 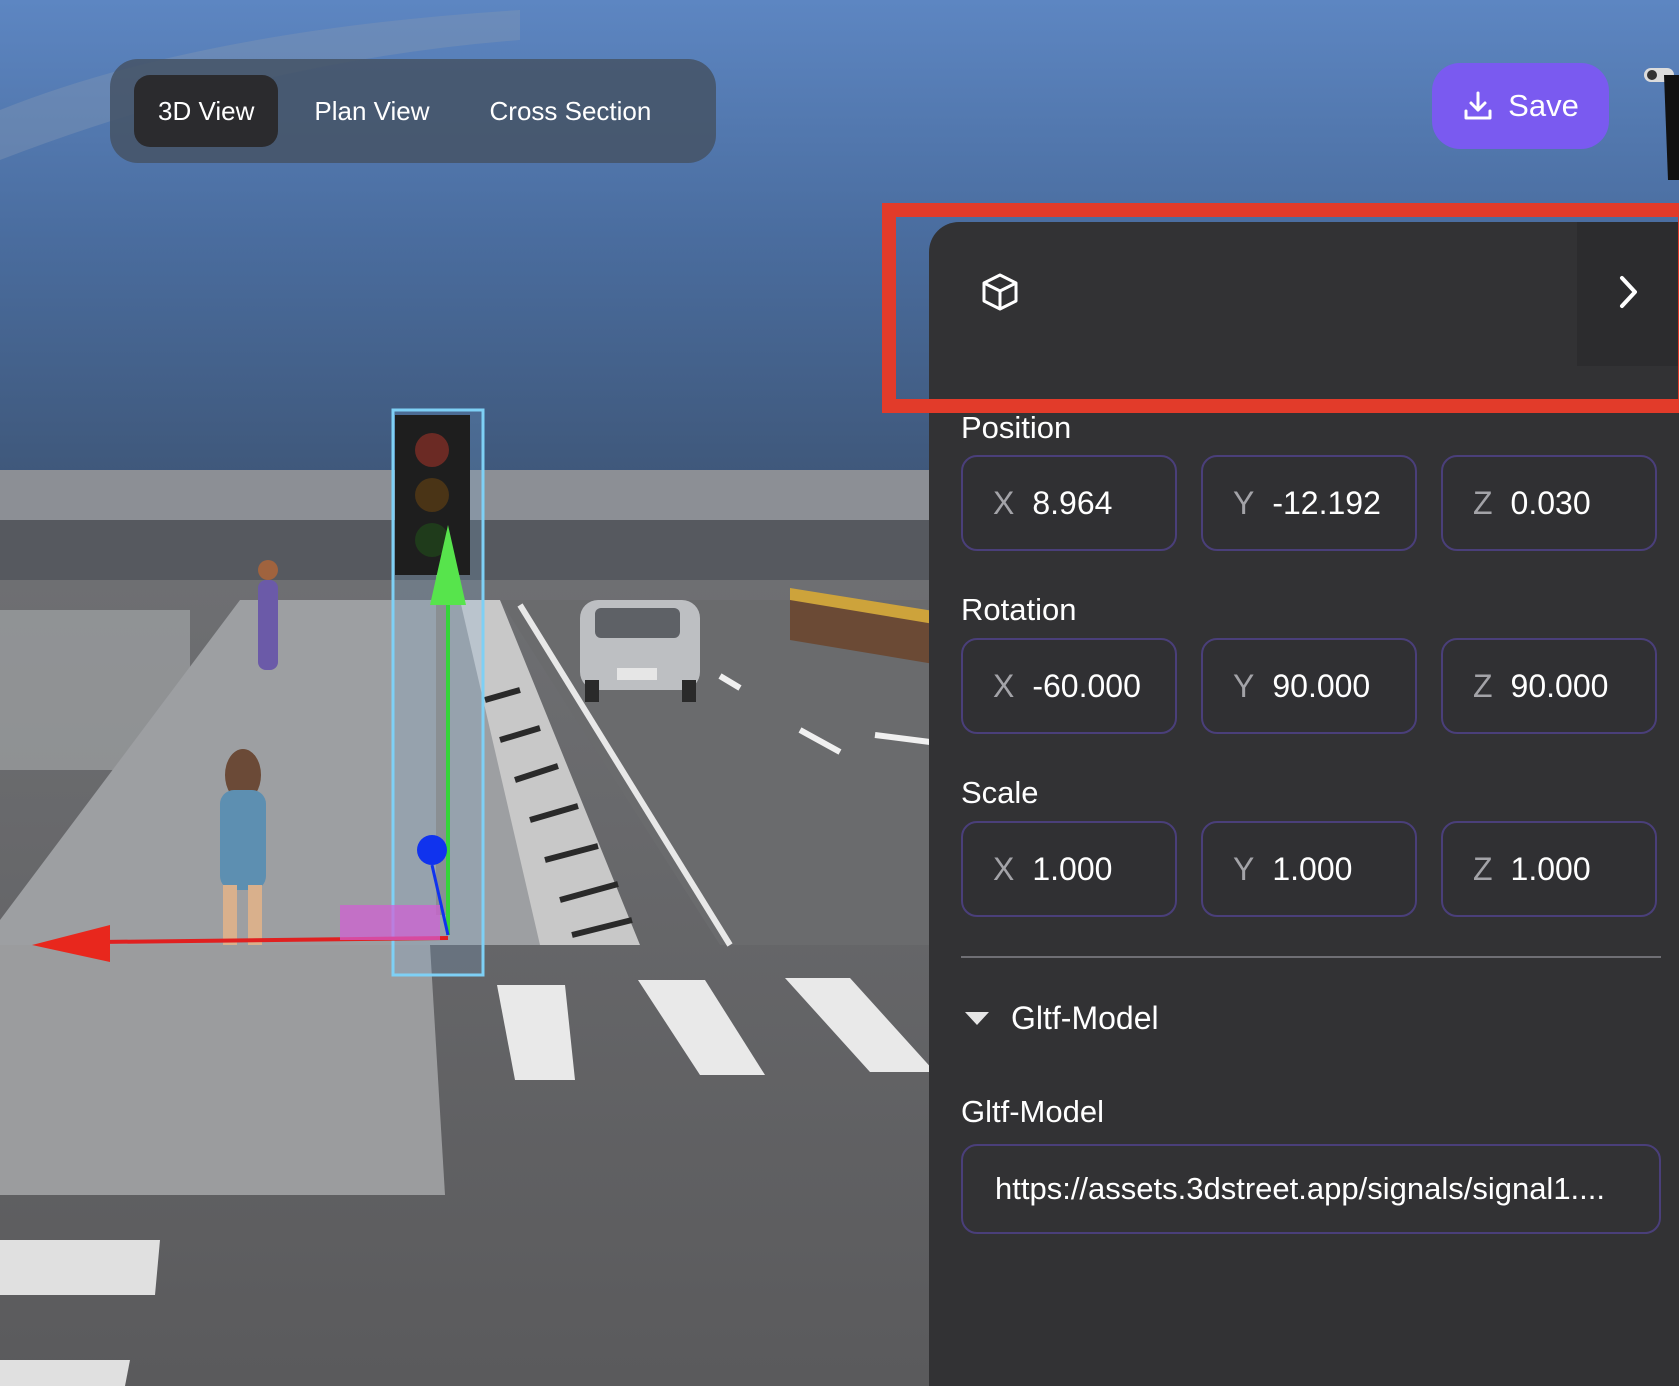 I want to click on tab-plan-view: Plan View, so click(x=371, y=111).